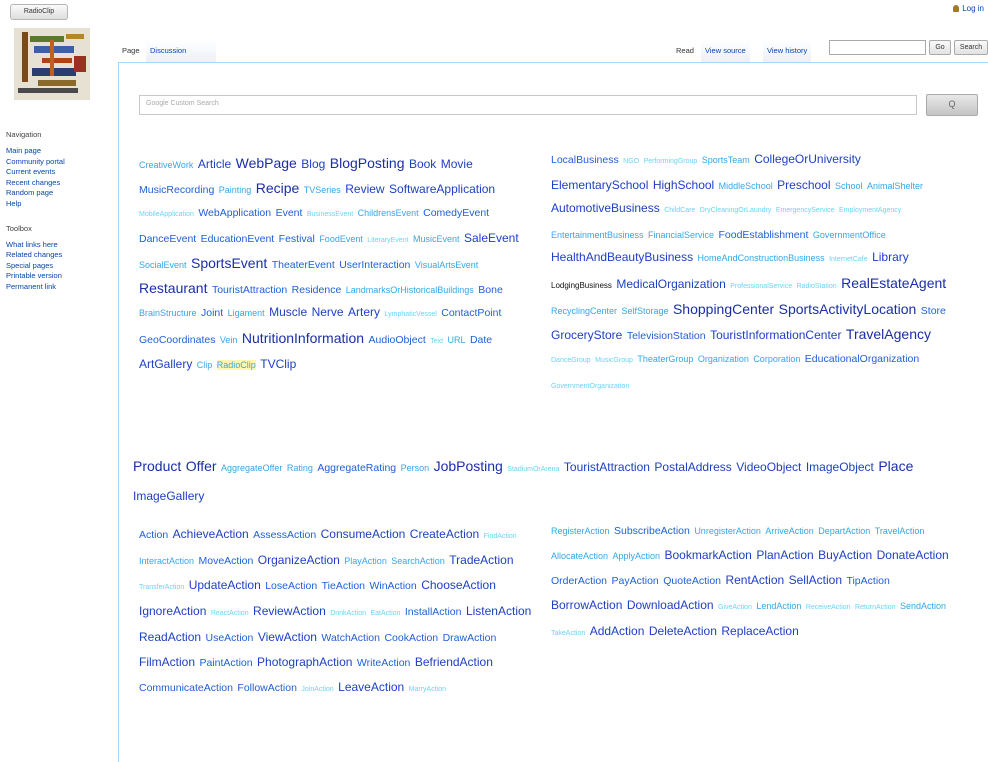 The height and width of the screenshot is (762, 988). What do you see at coordinates (170, 637) in the screenshot?
I see `tag-link: ReadAction` at bounding box center [170, 637].